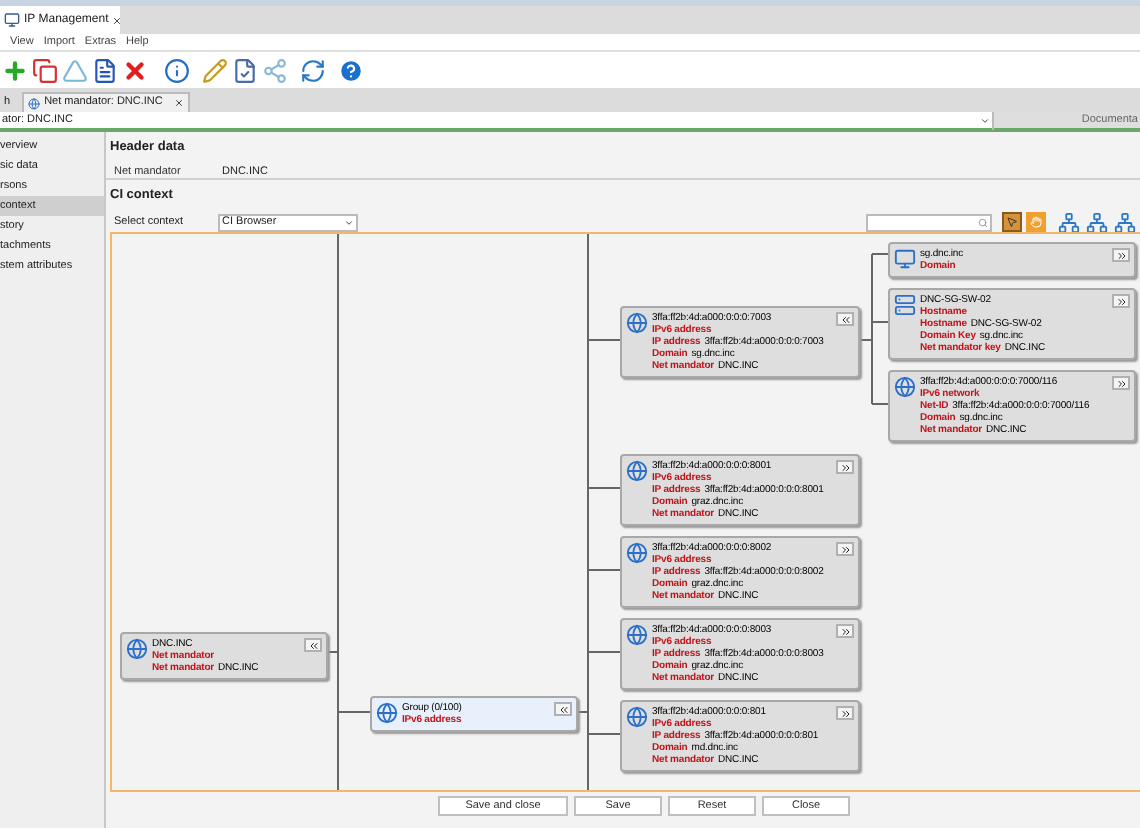 This screenshot has width=1140, height=828. I want to click on pointer-icon, so click(1012, 222).